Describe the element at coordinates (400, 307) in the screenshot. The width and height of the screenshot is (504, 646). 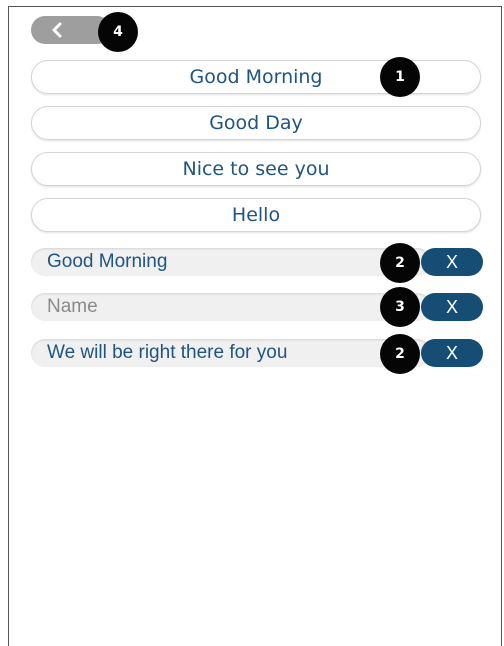
I see `annotation-badge-3: 3` at that location.